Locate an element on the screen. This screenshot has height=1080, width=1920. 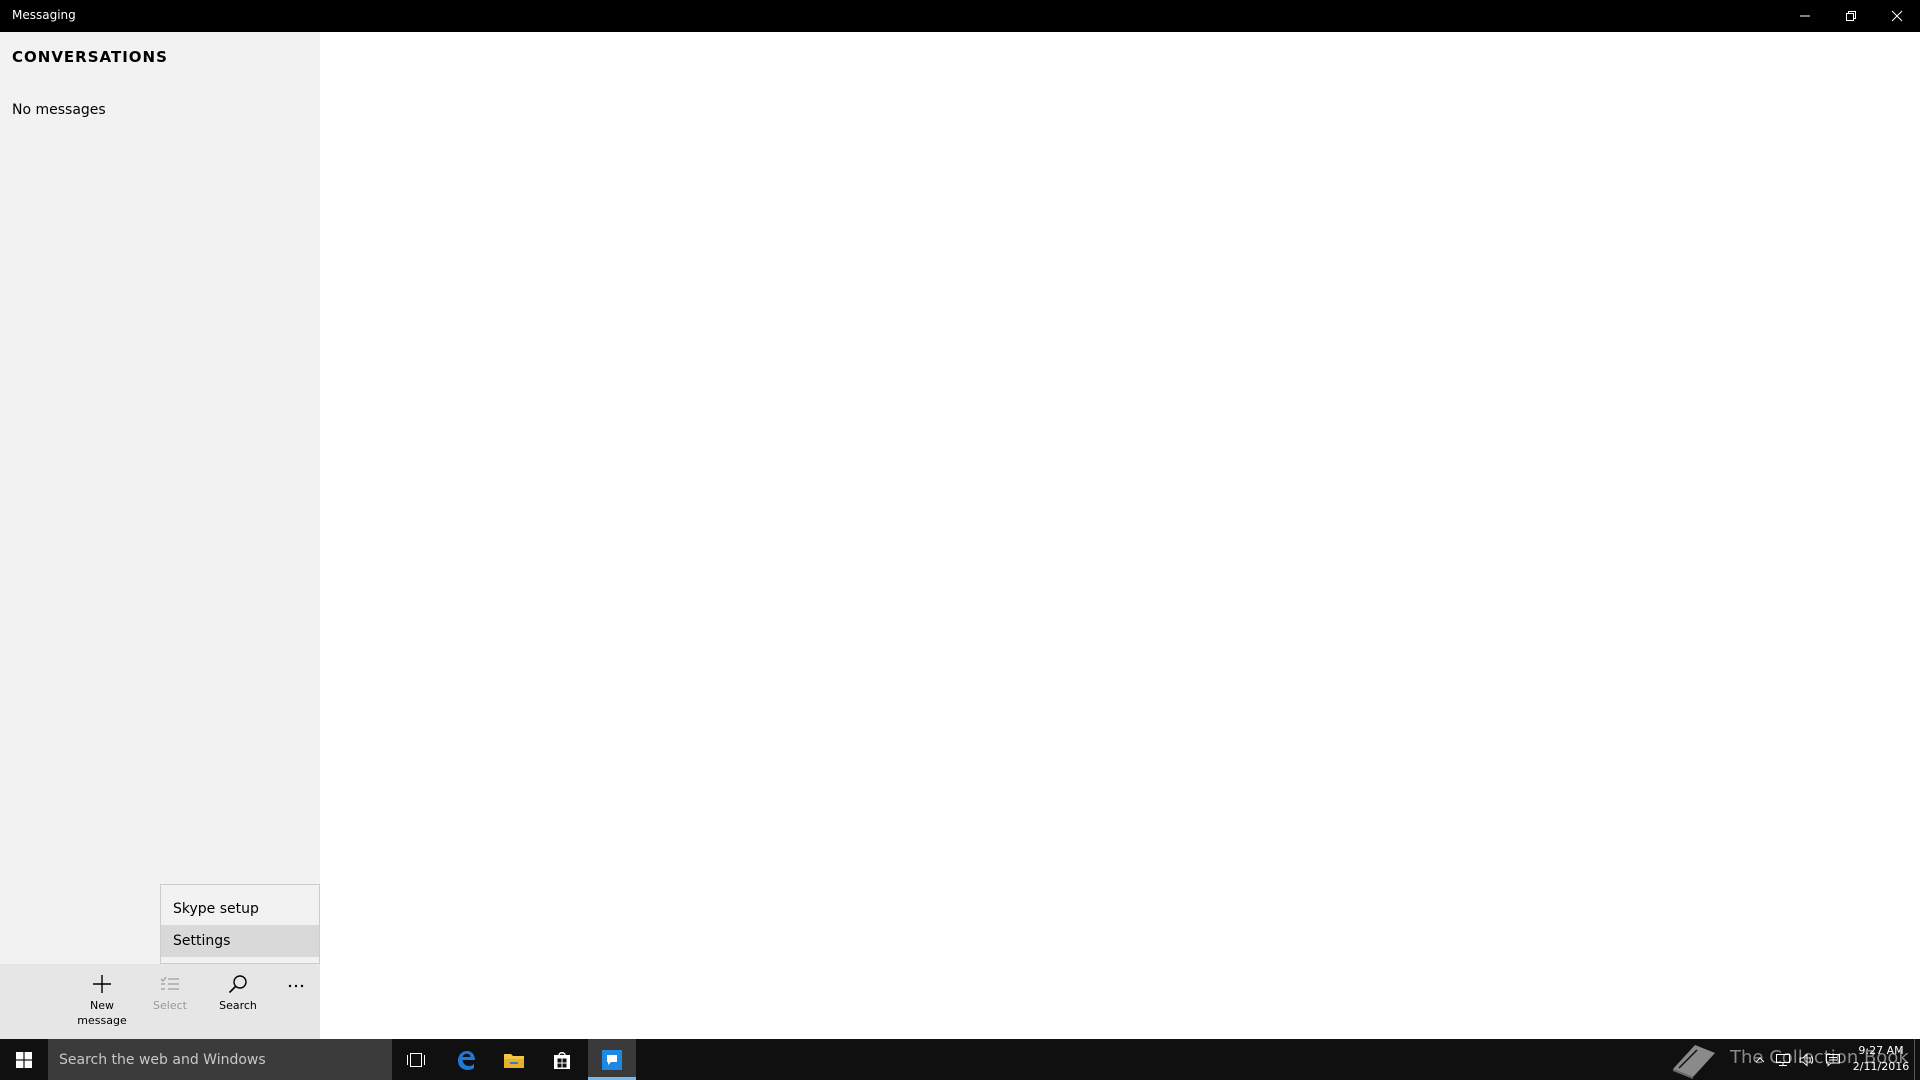
taskbar: The Collection Book 9:27 AM 2/11/2016 is located at coordinates (960, 1059).